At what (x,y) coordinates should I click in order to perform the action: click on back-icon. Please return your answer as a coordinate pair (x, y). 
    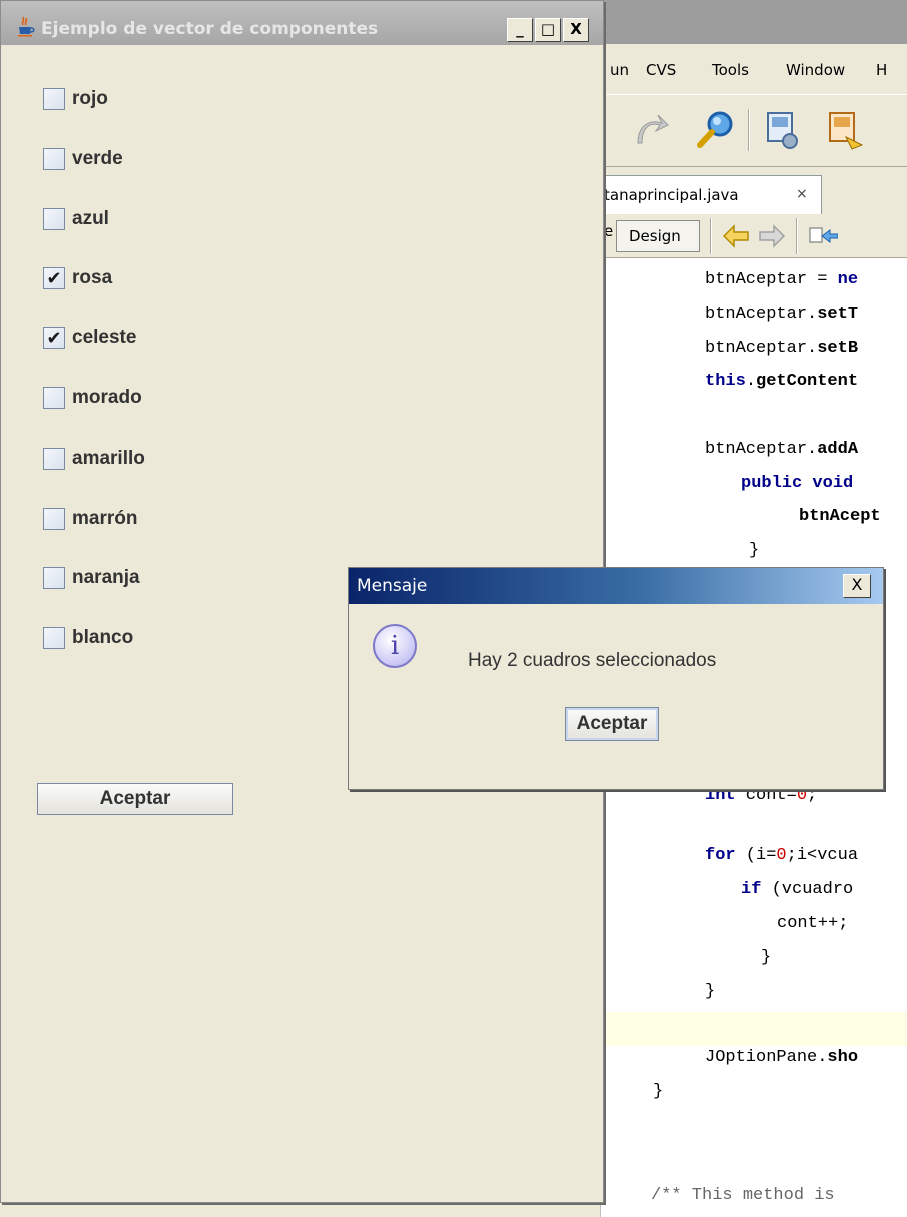
    Looking at the image, I should click on (736, 236).